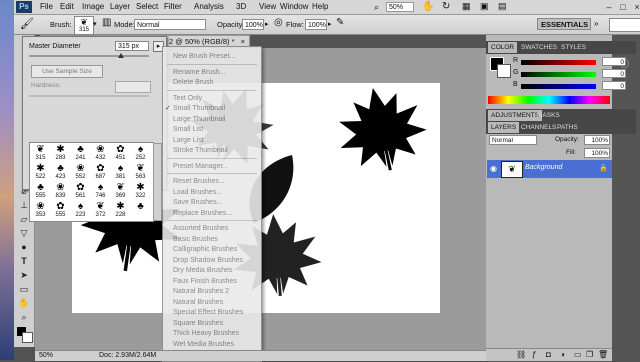 This screenshot has height=362, width=640. Describe the element at coordinates (80, 172) in the screenshot. I see `brush-preset-thumbnail: ❀ 552` at that location.